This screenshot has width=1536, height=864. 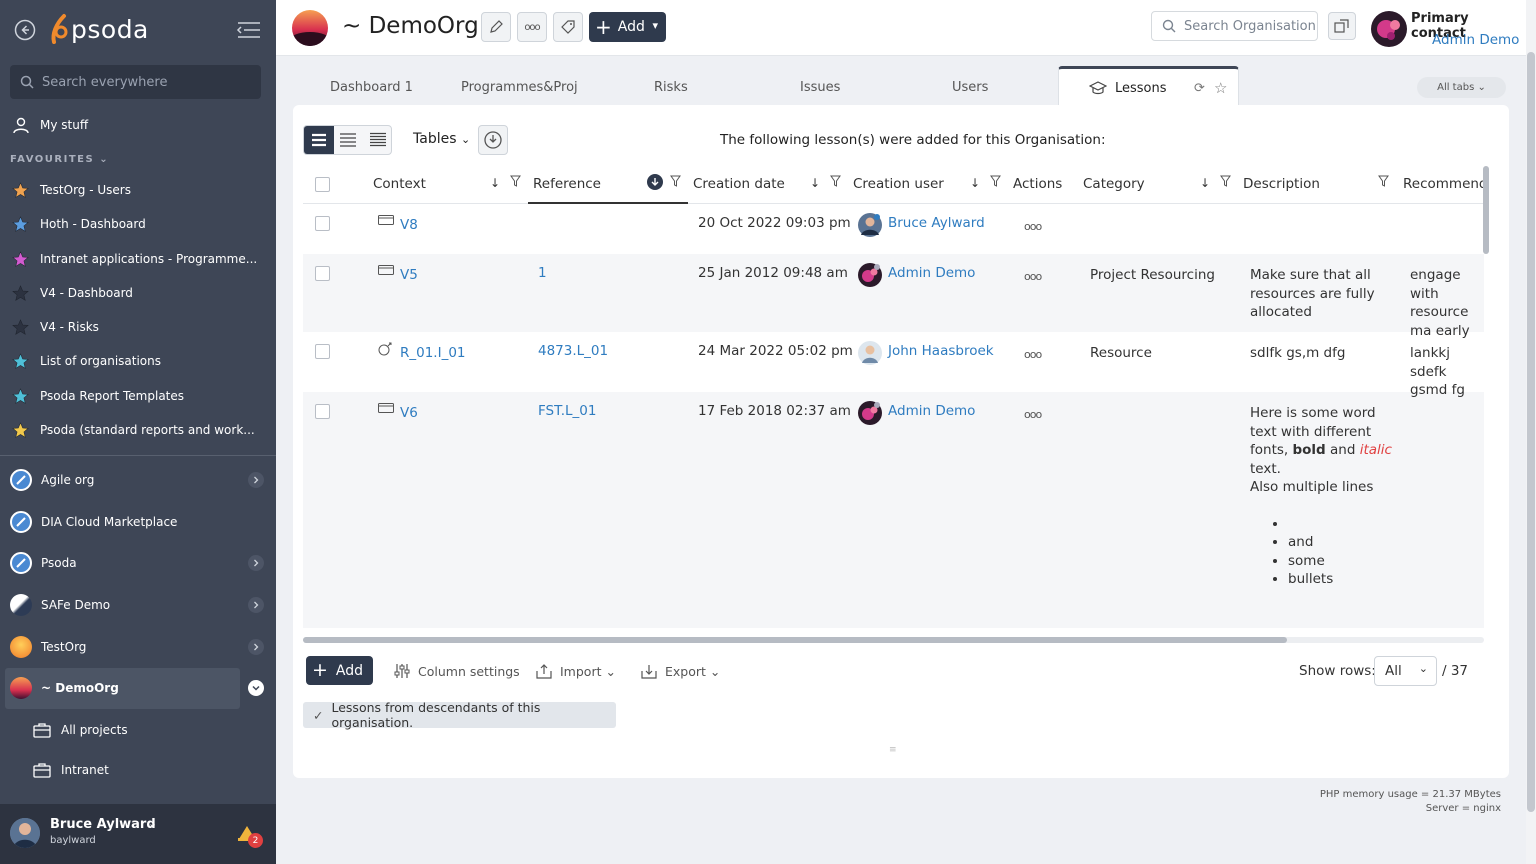 I want to click on sidebar-org-item: TestOrg, so click(x=138, y=647).